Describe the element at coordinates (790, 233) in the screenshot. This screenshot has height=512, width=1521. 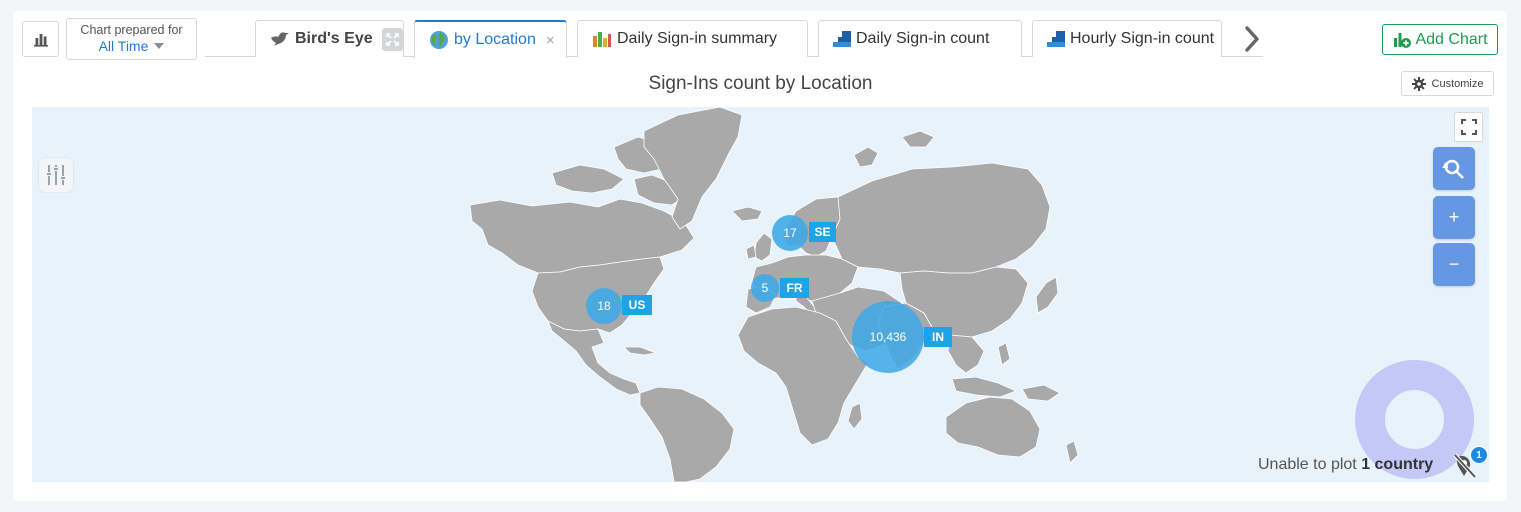
I see `bubble-se: 17` at that location.